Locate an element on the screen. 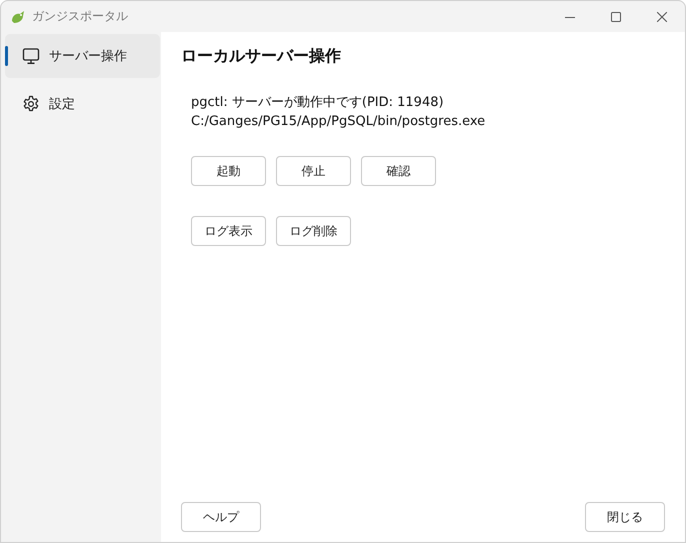  app-logo-icon is located at coordinates (18, 16).